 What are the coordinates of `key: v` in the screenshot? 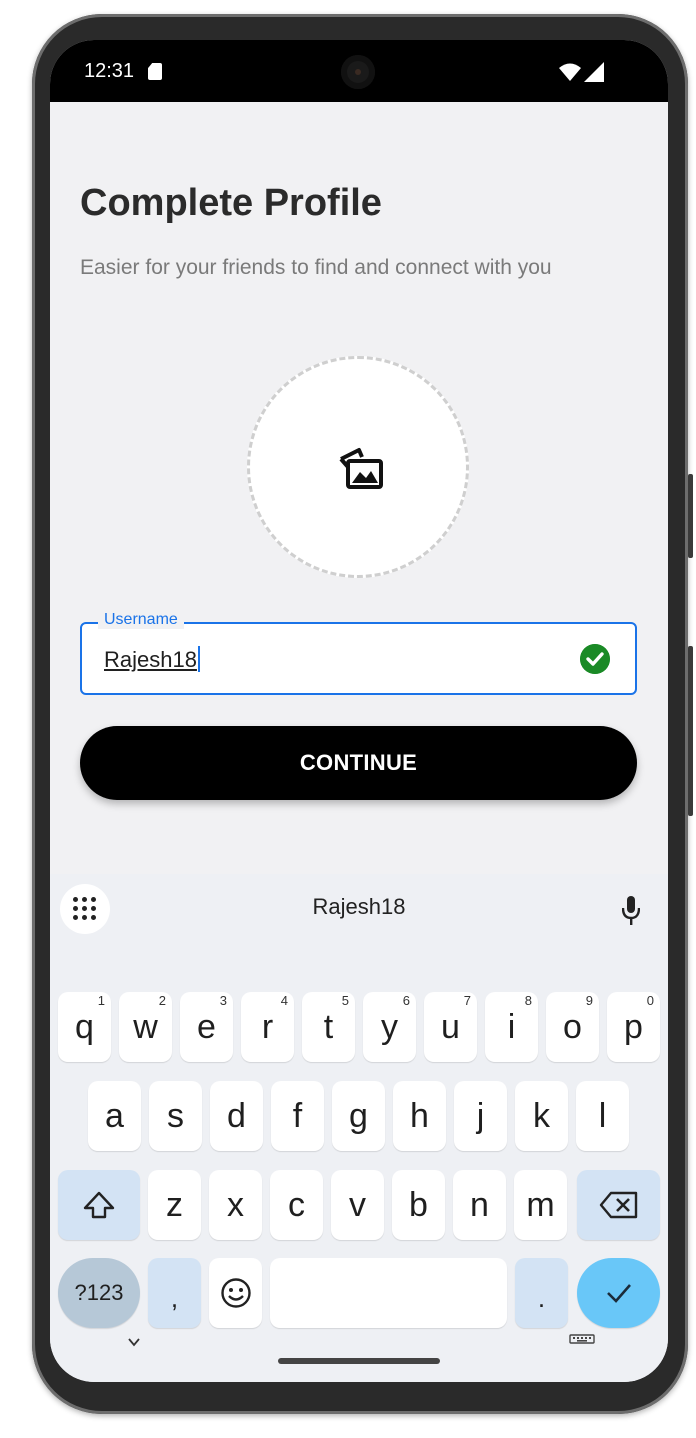 It's located at (357, 1205).